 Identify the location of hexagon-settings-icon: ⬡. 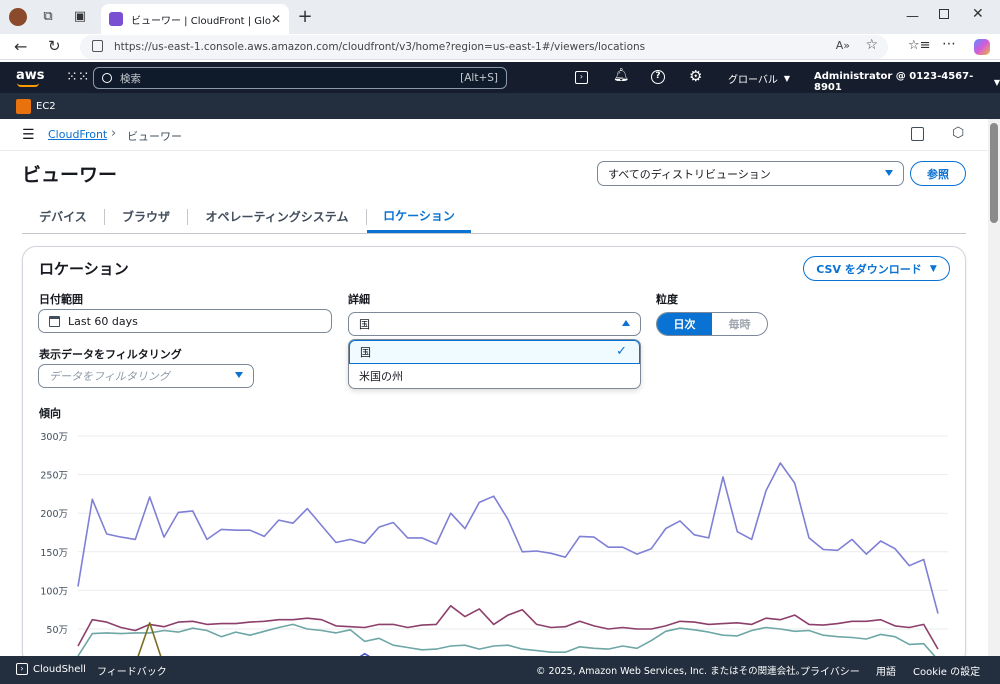
(958, 133).